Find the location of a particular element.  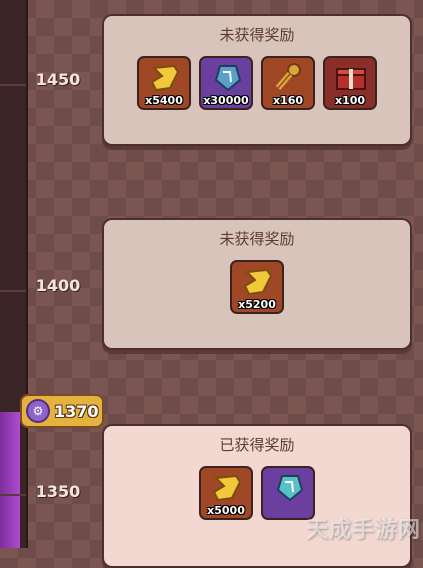

current-score-marker: ⚙ 1370 is located at coordinates (62, 411).